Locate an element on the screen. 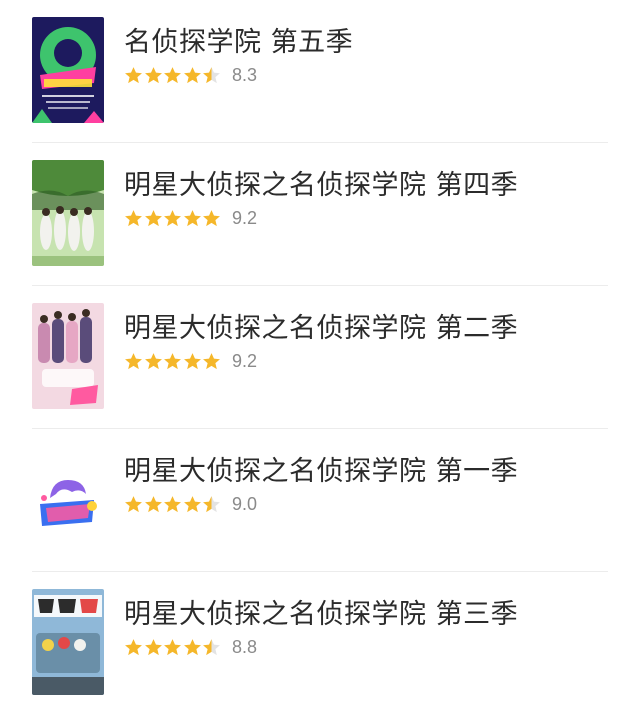 The width and height of the screenshot is (640, 715). show-title: 明星大侦探之名侦探学院 第二季 is located at coordinates (321, 325).